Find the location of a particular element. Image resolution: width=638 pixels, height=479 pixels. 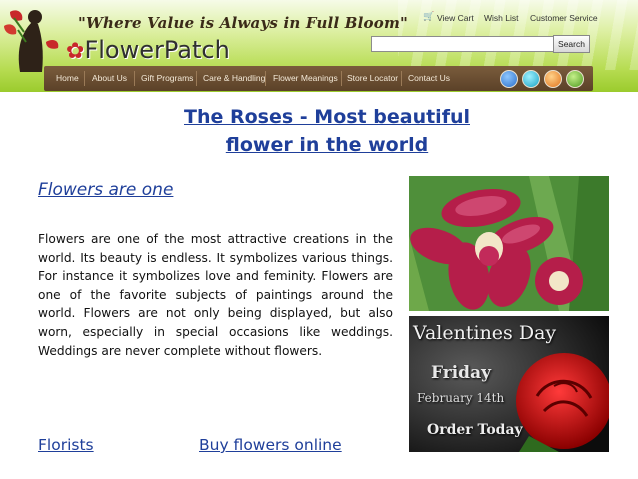

social-icon-blue is located at coordinates (509, 79).